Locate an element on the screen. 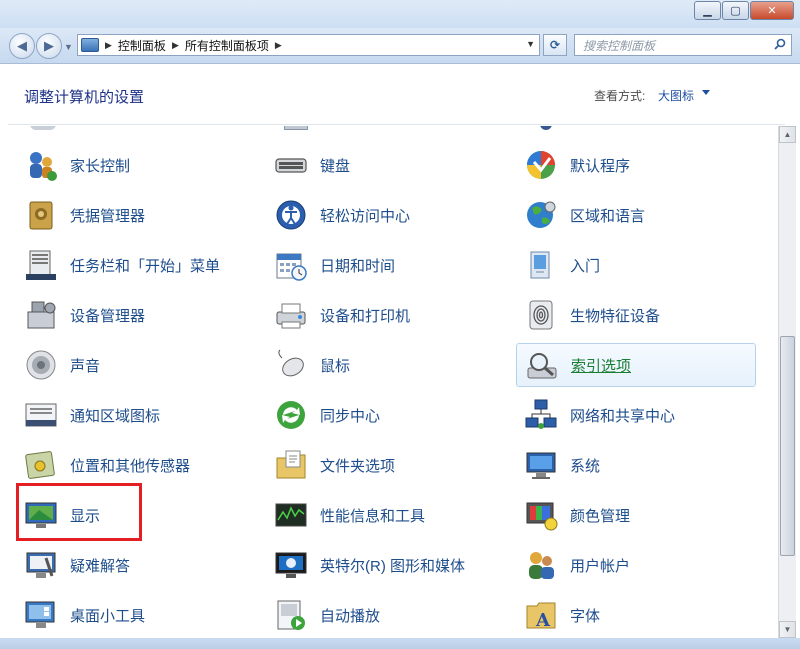  control-panel-item: A 字体 is located at coordinates (636, 615).